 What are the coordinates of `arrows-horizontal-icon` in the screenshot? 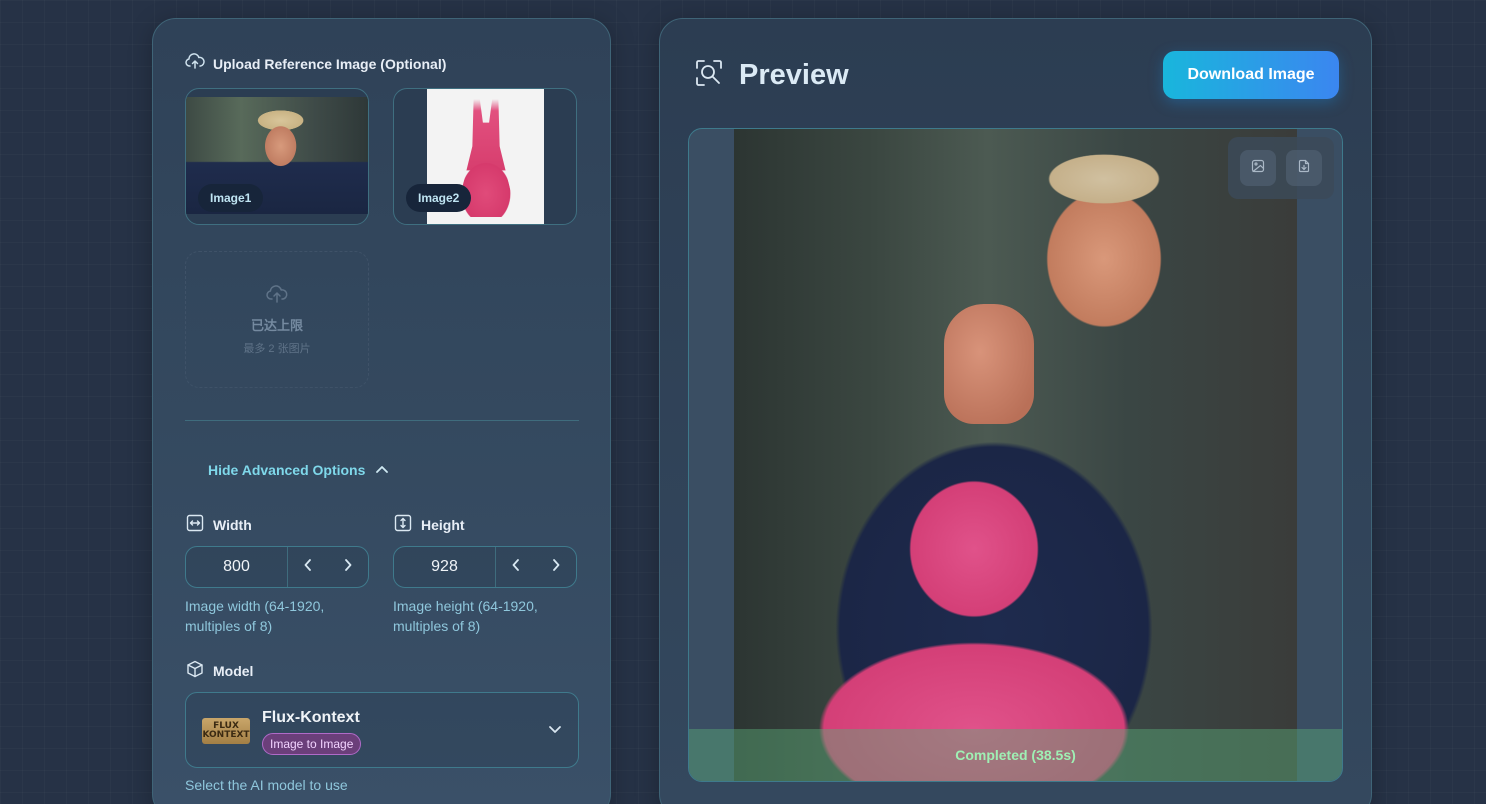 It's located at (195, 524).